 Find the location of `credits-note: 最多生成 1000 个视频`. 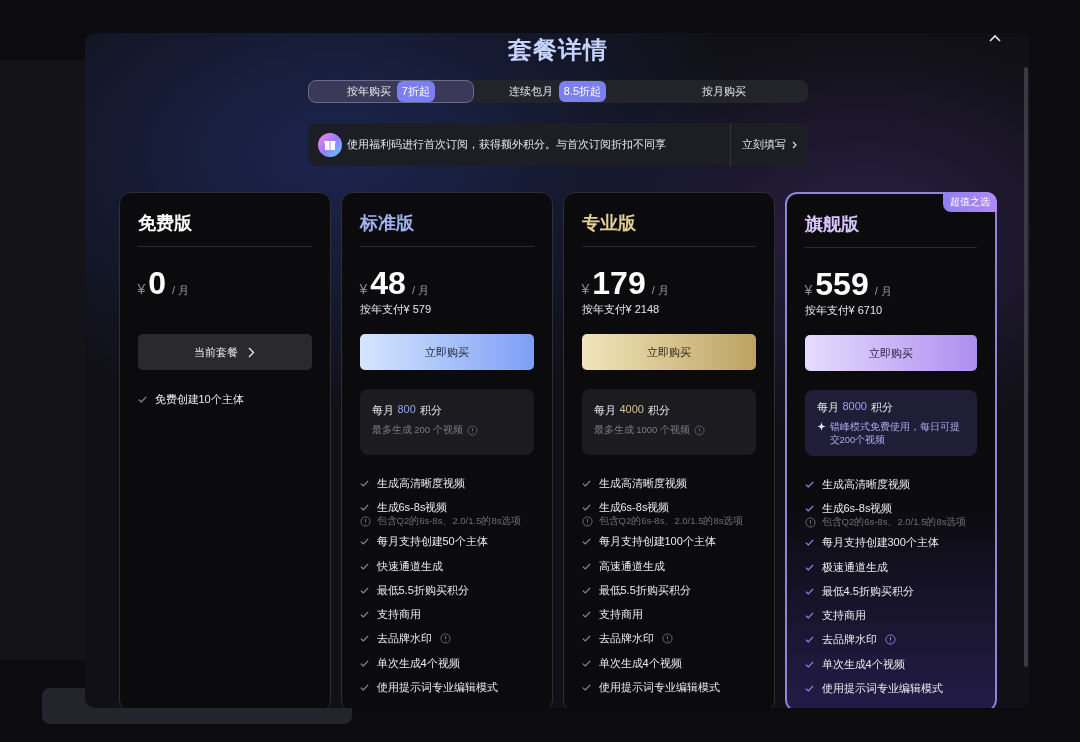

credits-note: 最多生成 1000 个视频 is located at coordinates (641, 430).